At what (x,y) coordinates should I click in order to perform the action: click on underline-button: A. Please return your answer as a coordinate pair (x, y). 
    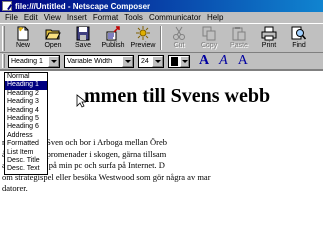
    Looking at the image, I should click on (243, 61).